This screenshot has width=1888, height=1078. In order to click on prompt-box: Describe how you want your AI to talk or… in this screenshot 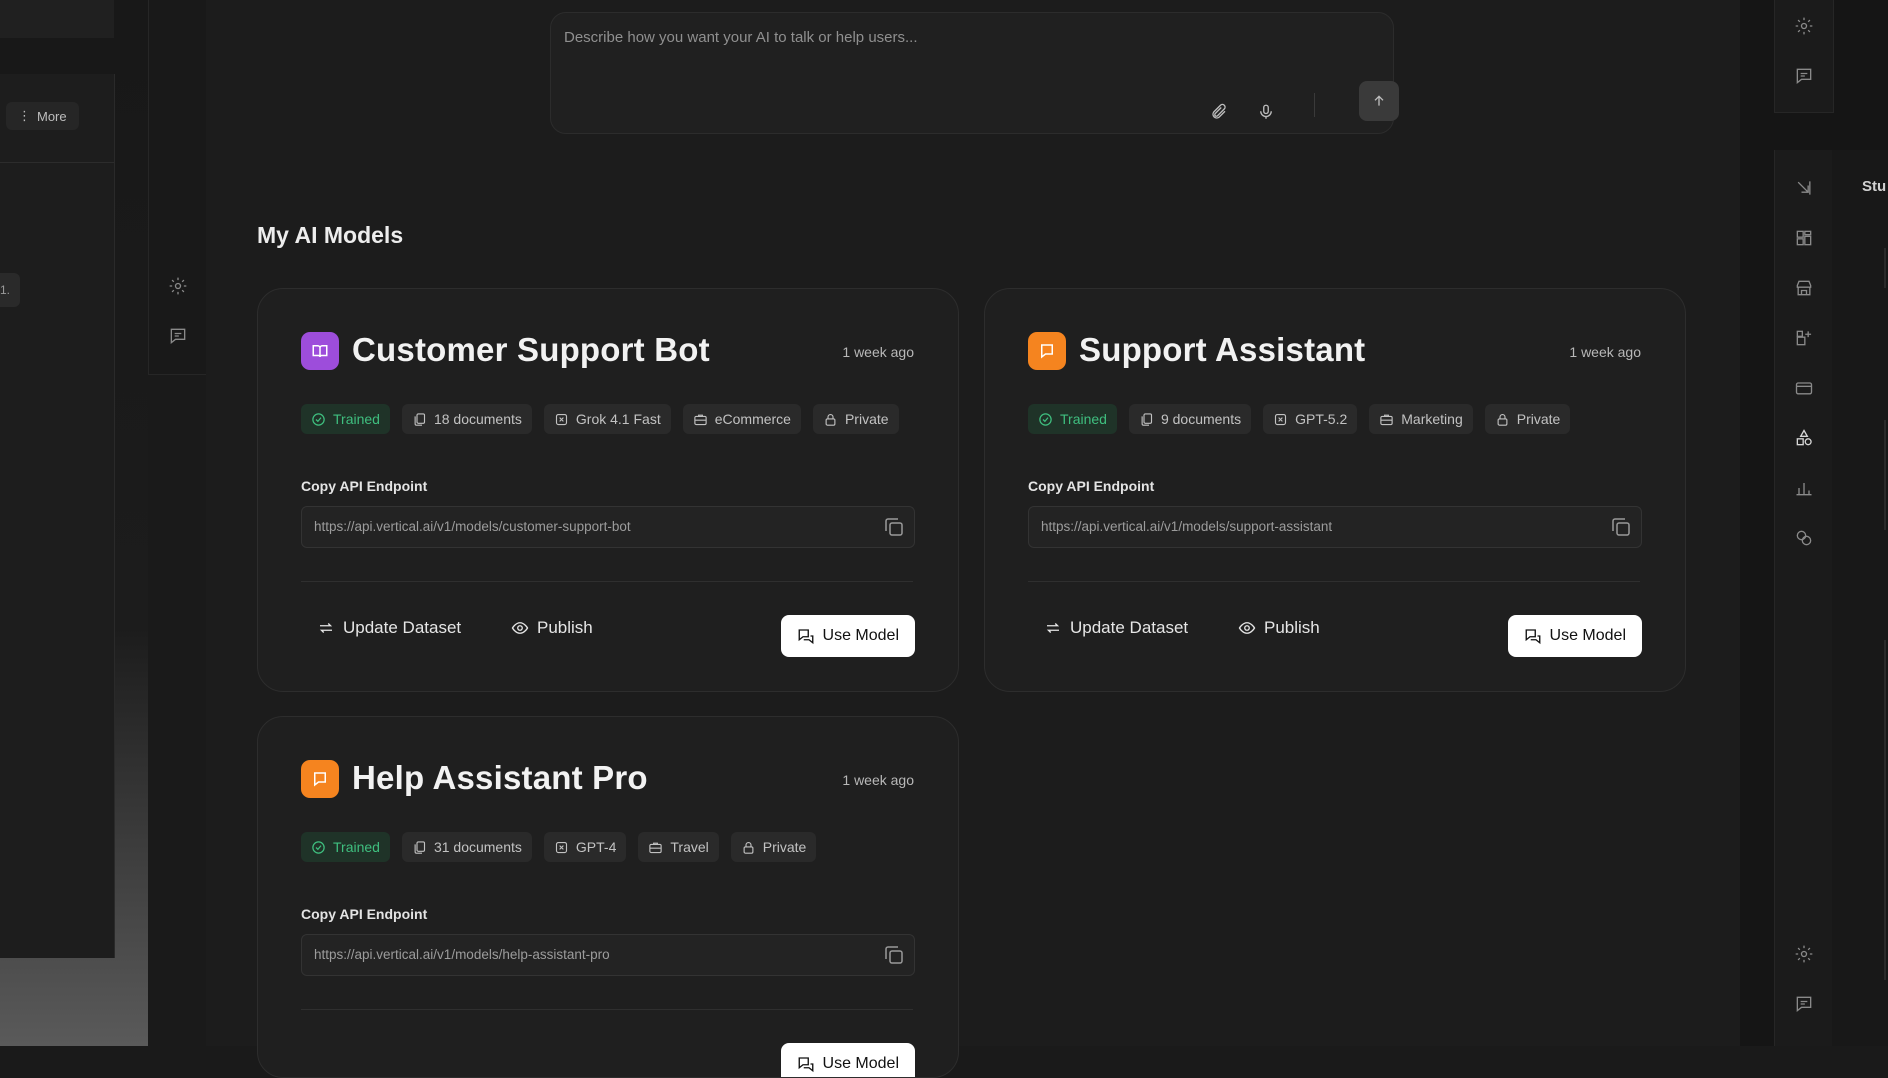, I will do `click(974, 73)`.